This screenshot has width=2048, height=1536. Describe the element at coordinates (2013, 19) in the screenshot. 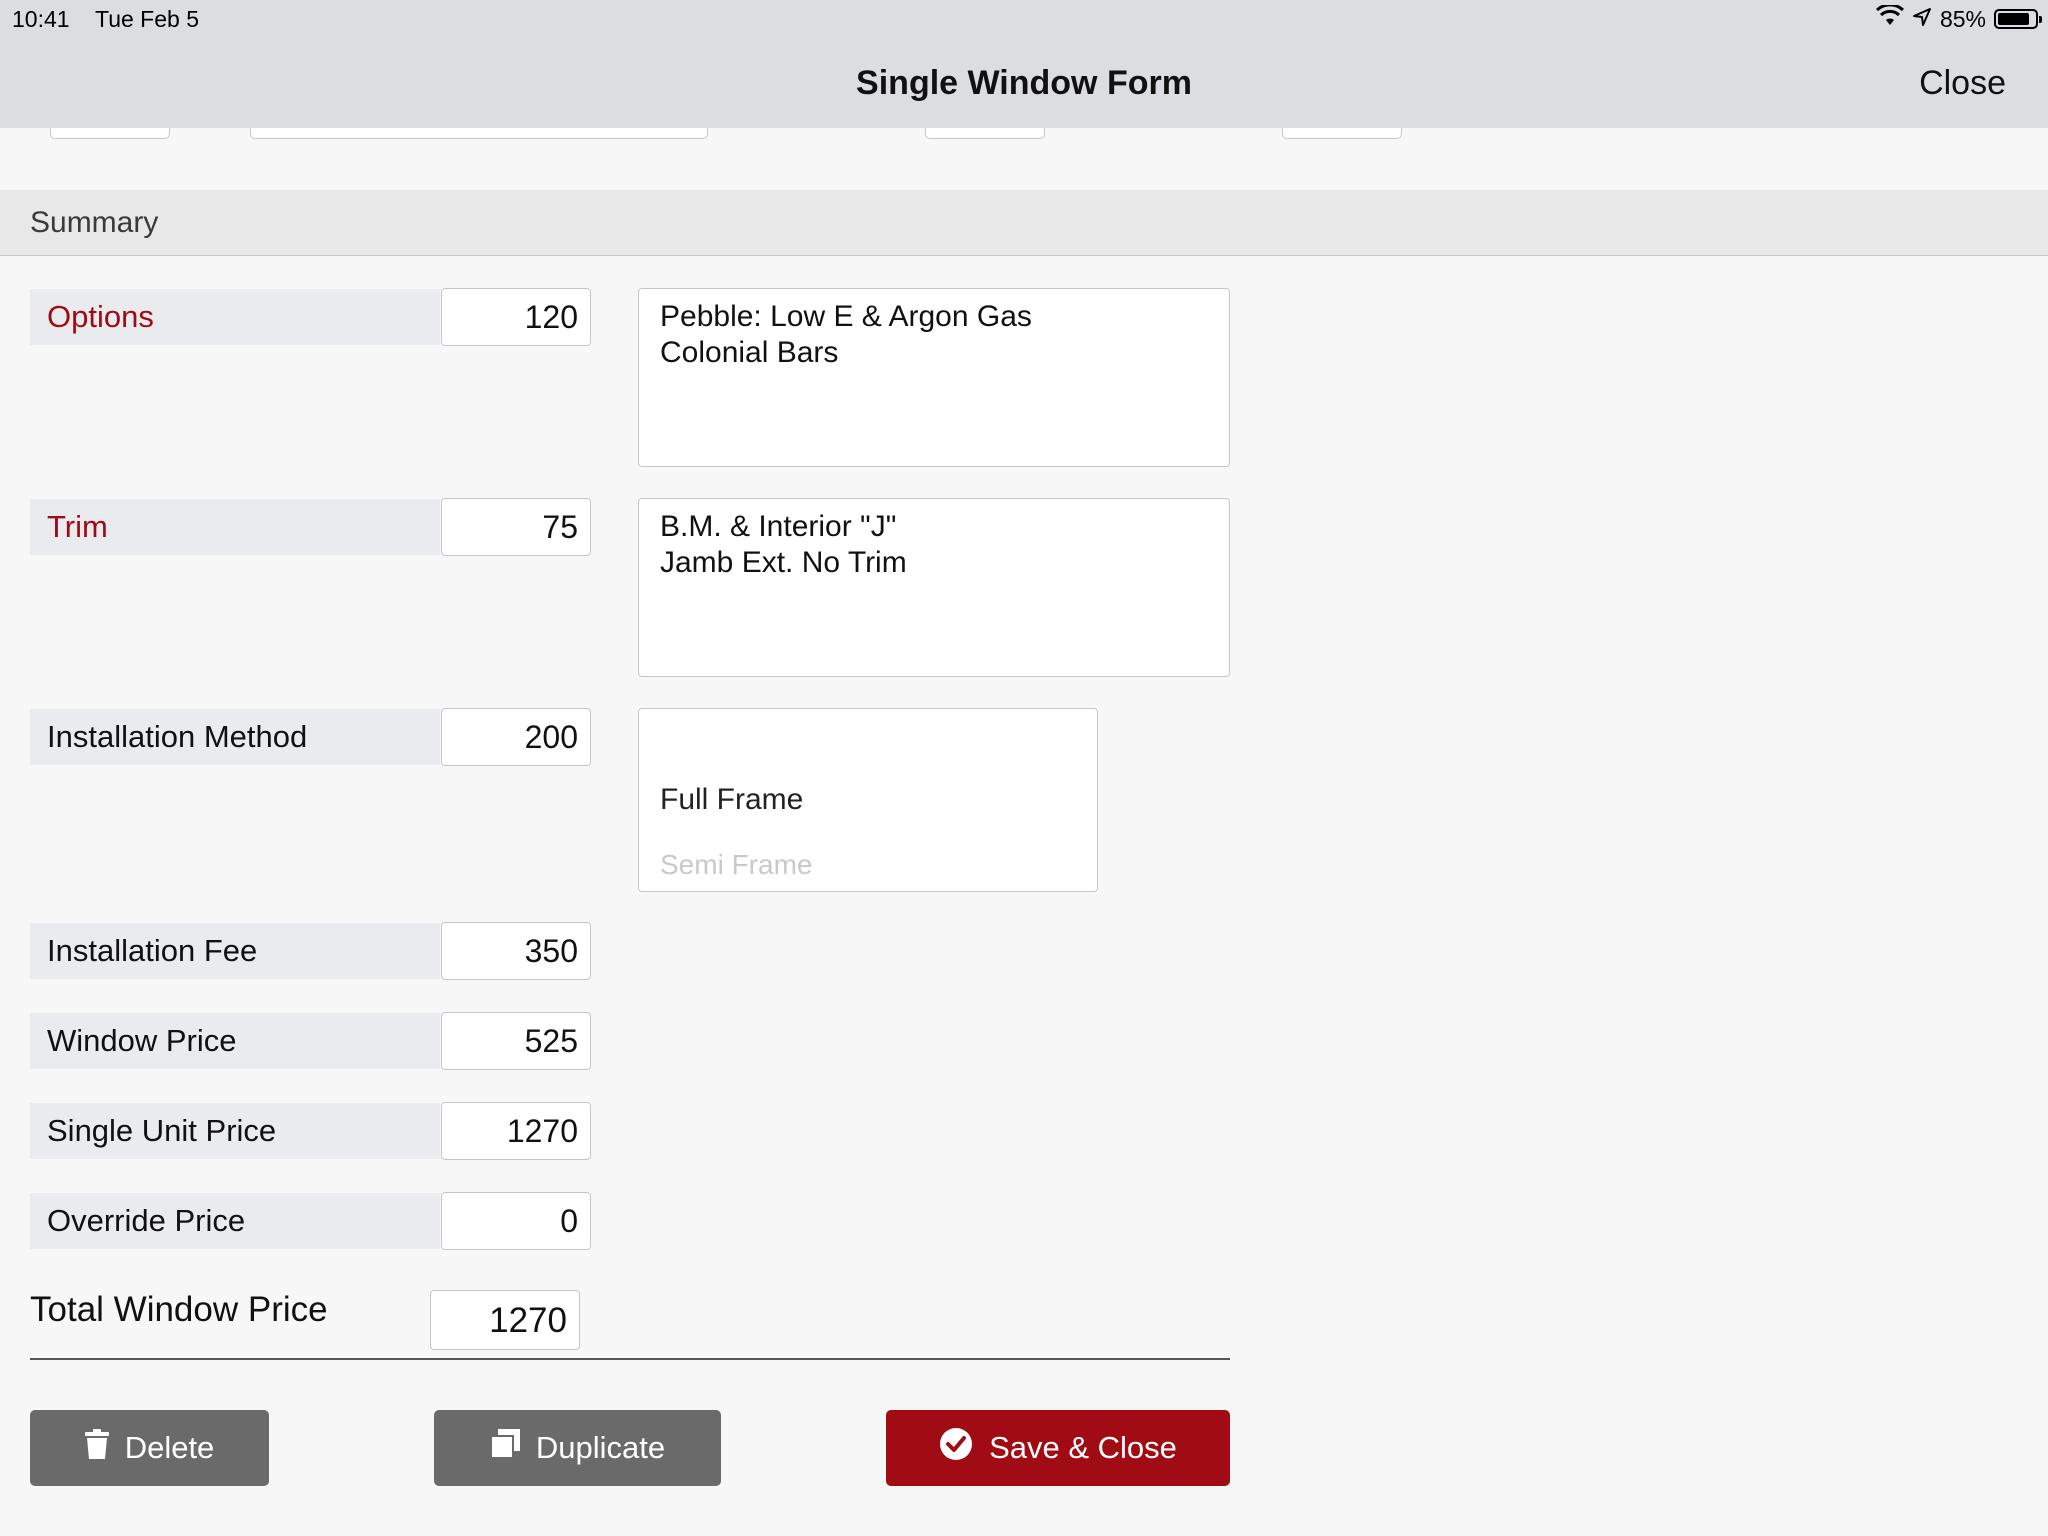

I see `battery-fill` at that location.